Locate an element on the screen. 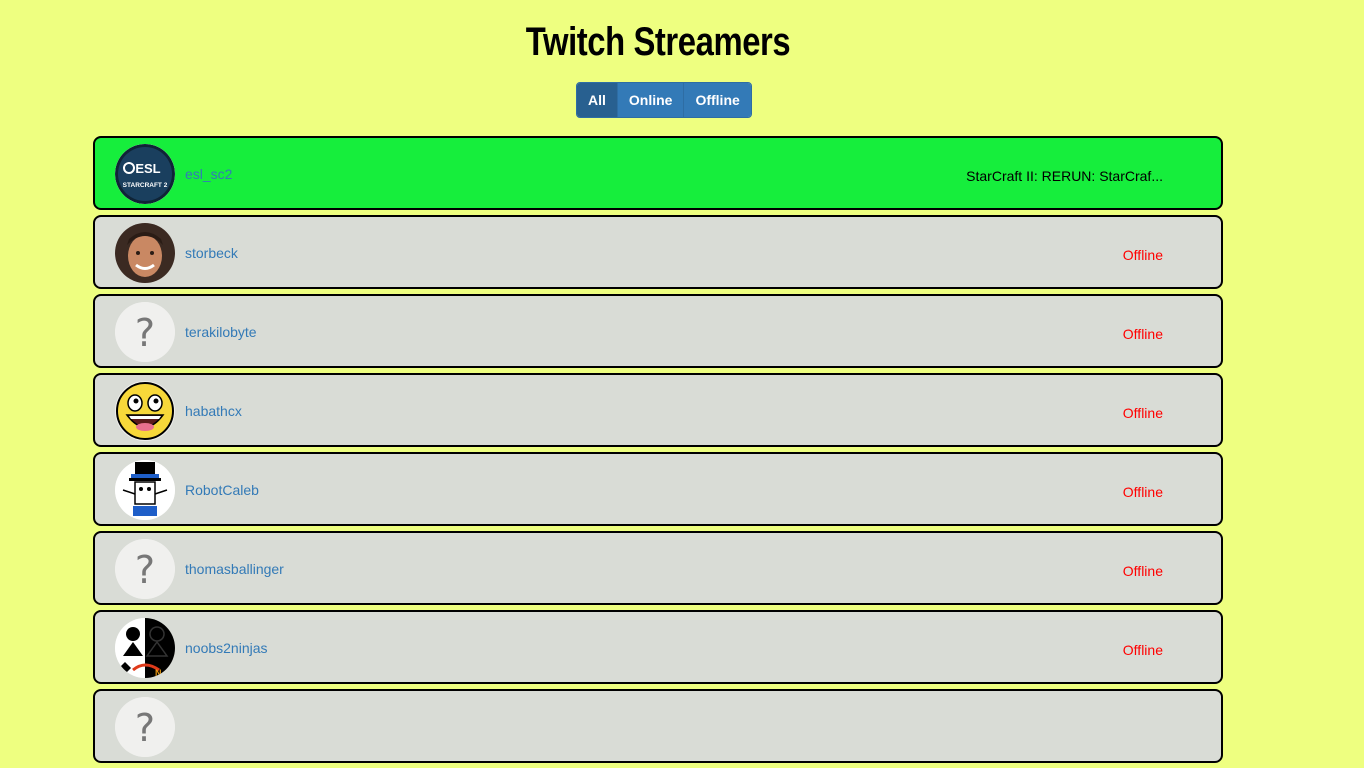  filter-button-group: All Online Offline is located at coordinates (664, 100).